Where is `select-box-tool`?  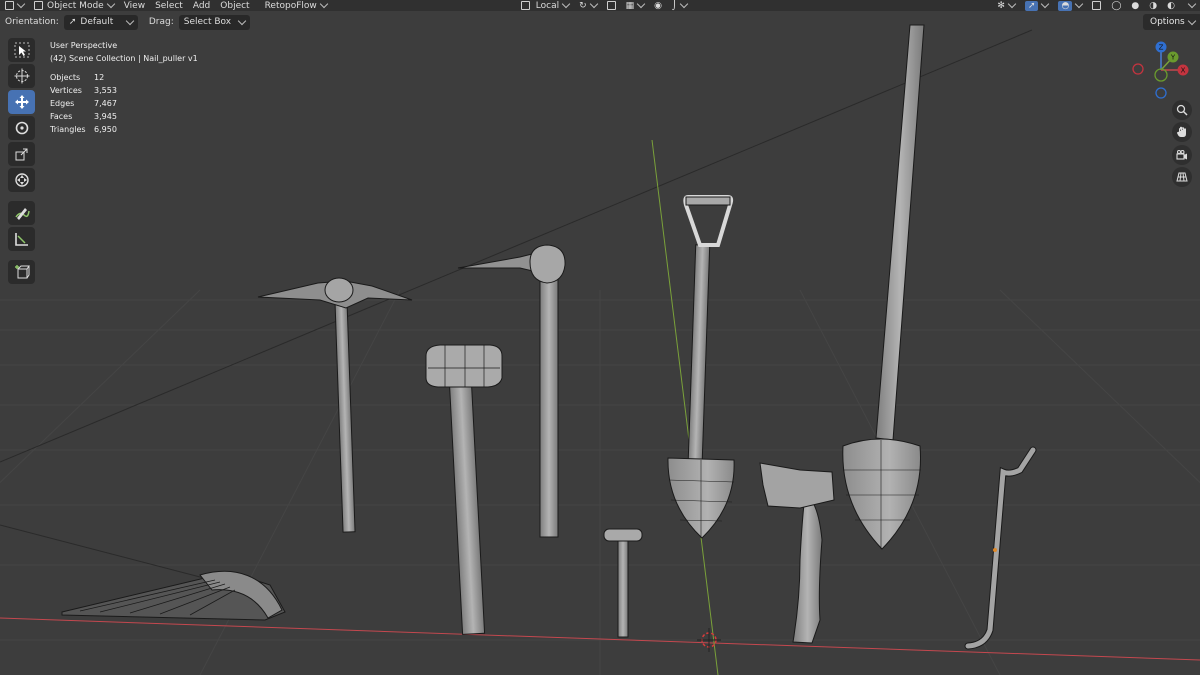 select-box-tool is located at coordinates (21, 50).